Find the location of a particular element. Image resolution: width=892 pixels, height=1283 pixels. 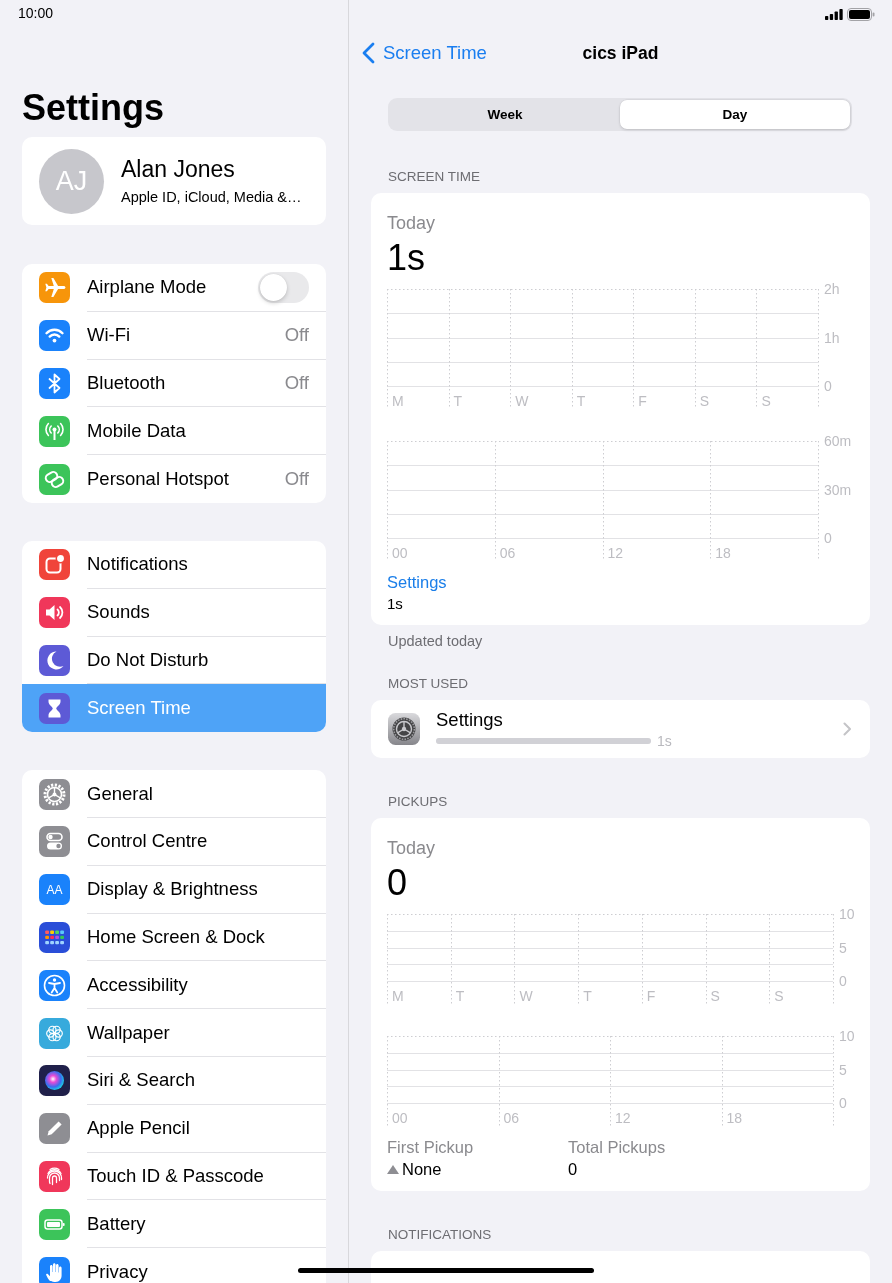

settings-row: Siri & Search is located at coordinates (174, 1080).